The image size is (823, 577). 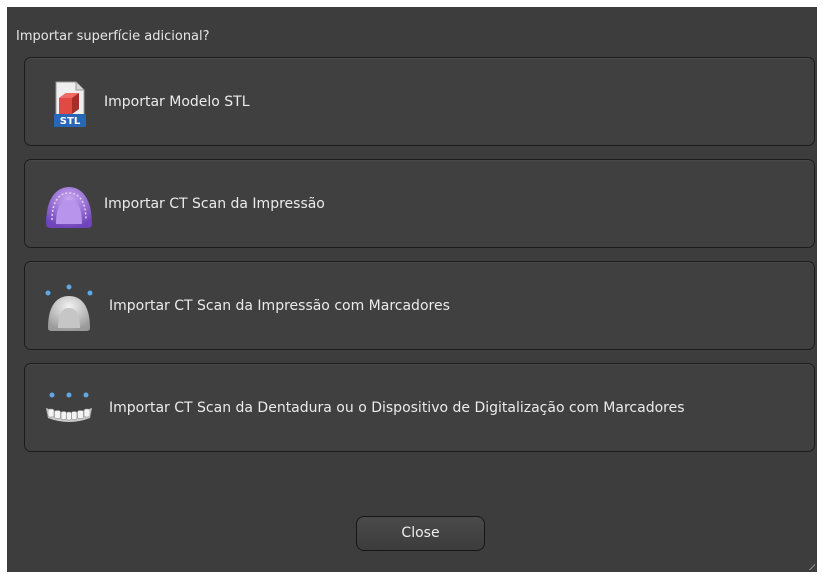 I want to click on impression-tray-icon, so click(x=69, y=207).